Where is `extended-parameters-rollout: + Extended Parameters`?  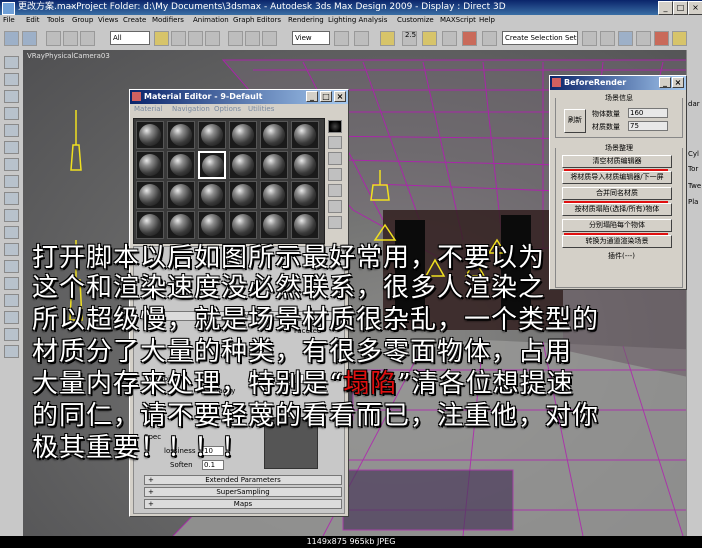 extended-parameters-rollout: + Extended Parameters is located at coordinates (243, 480).